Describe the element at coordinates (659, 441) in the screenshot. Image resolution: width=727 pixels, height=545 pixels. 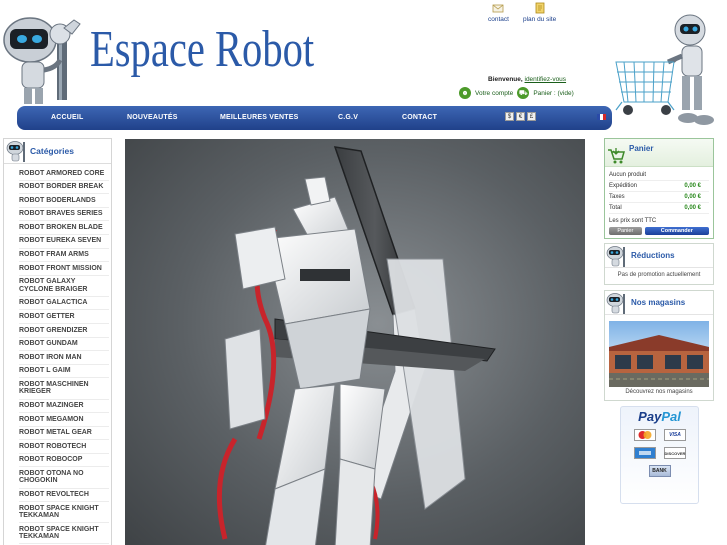
I see `payment-cards: VISA DISCOVER` at that location.